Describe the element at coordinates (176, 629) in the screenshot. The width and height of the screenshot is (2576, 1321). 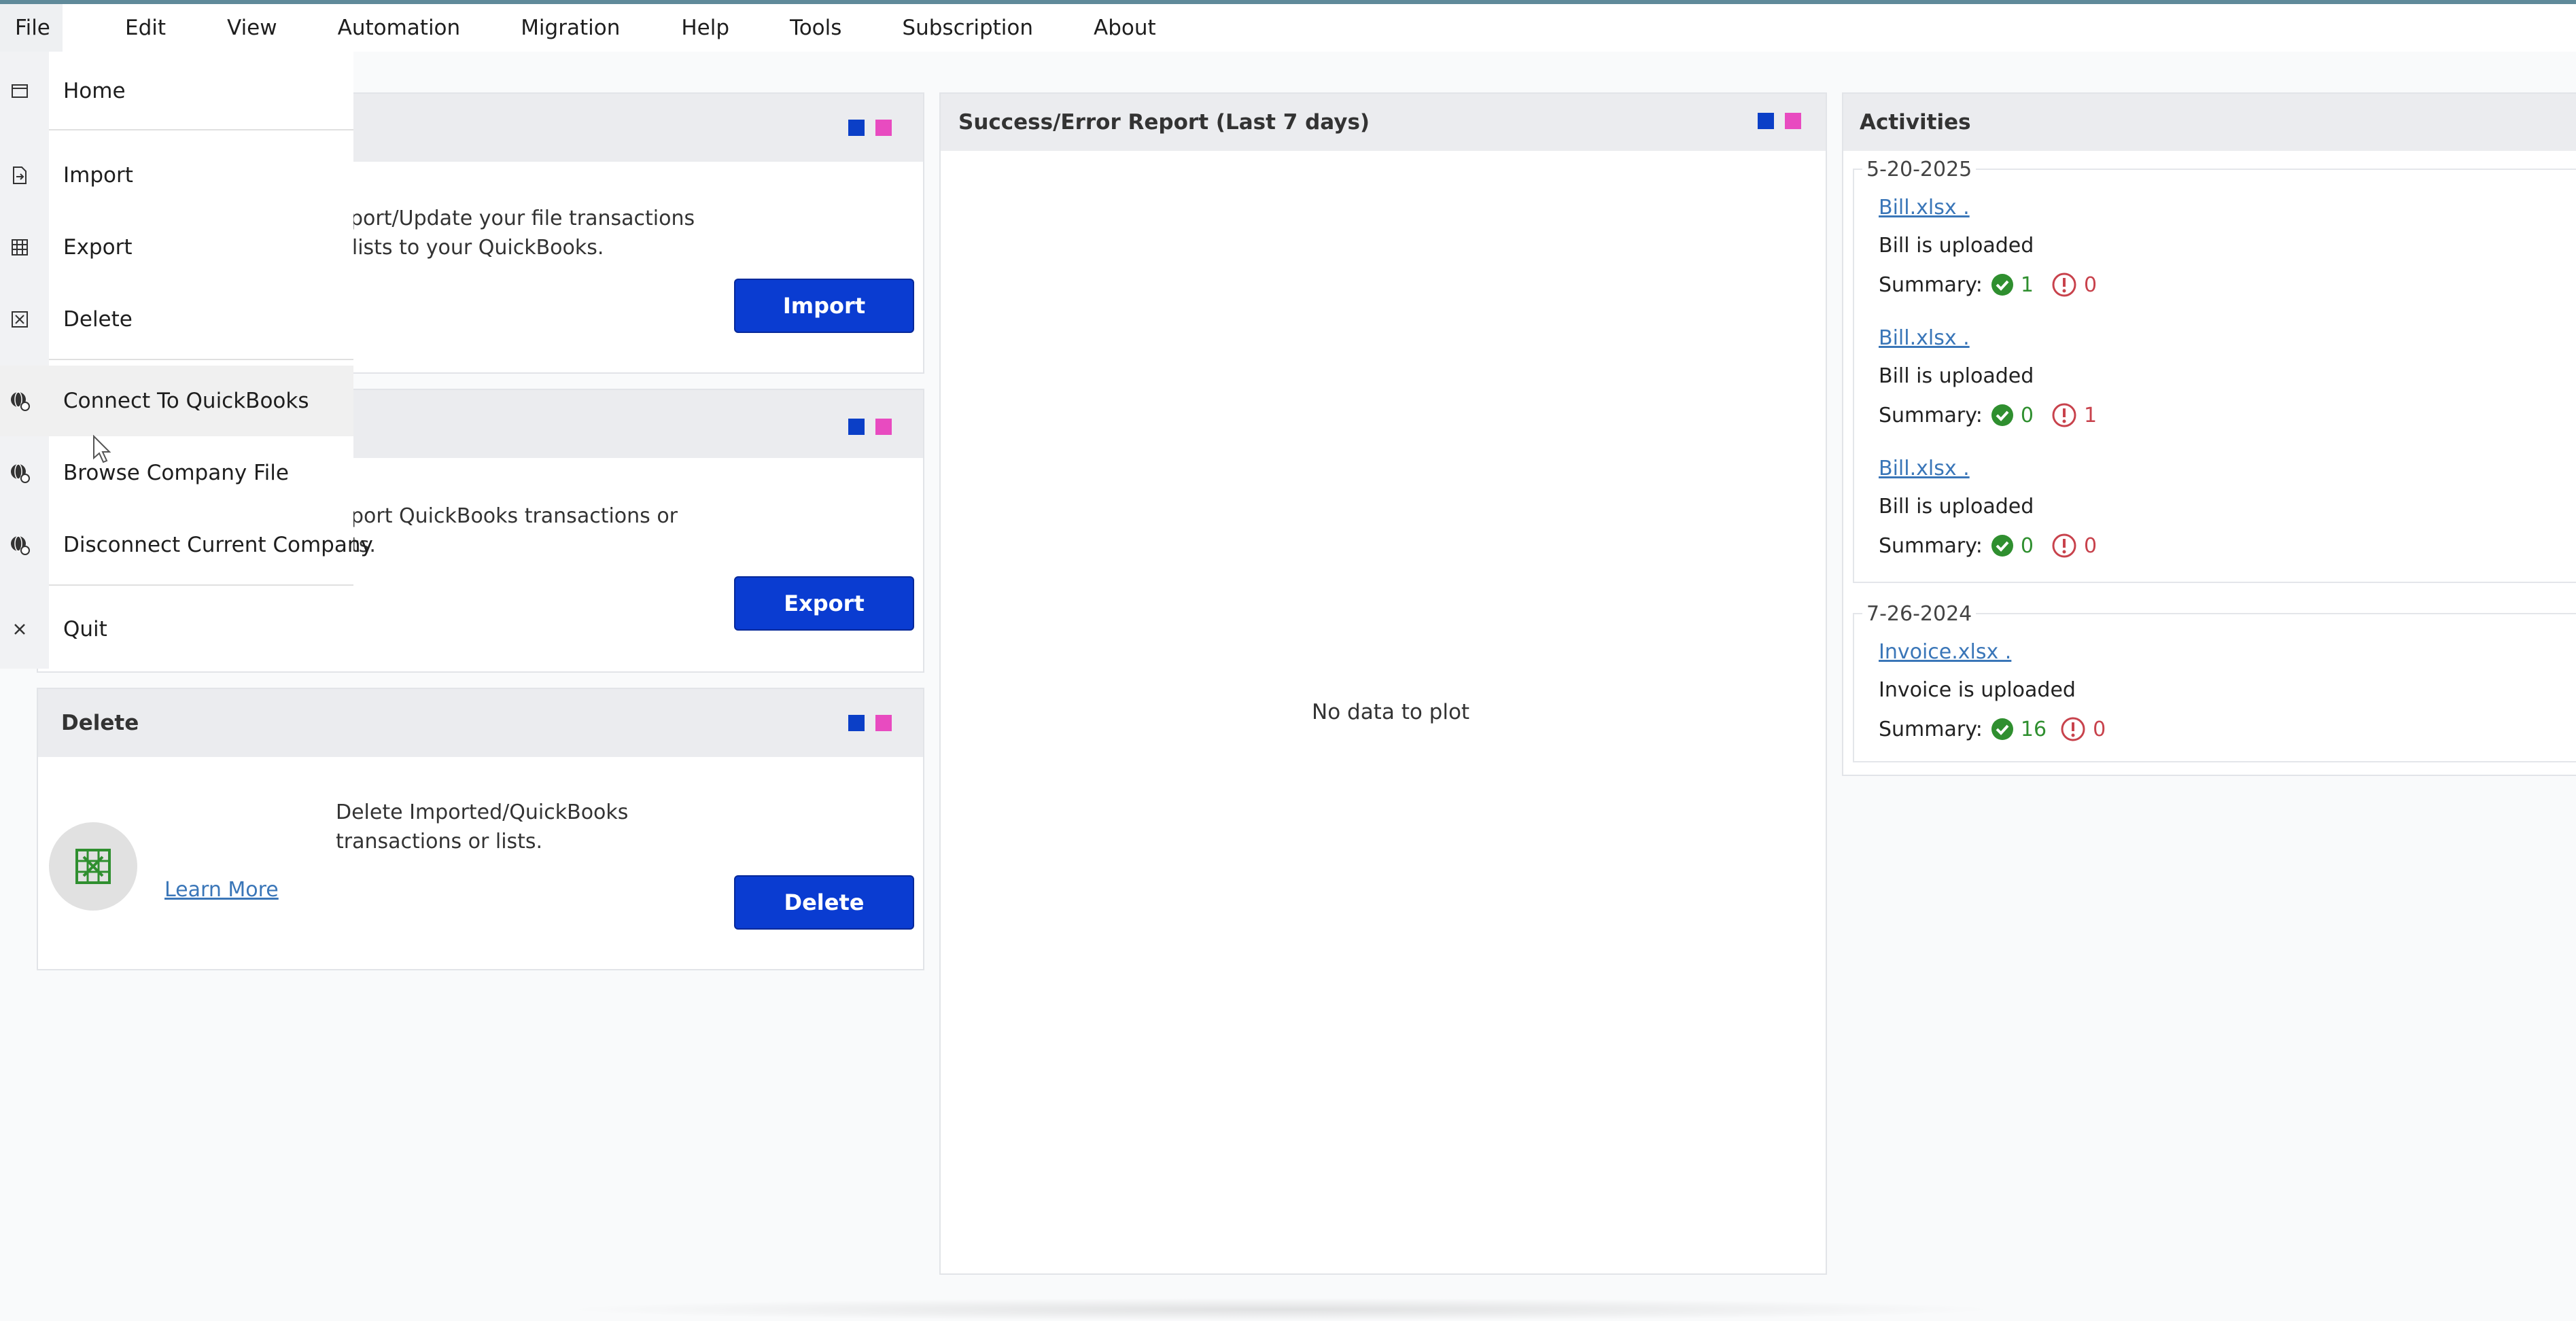
I see `file-menu-quit: Quit` at that location.